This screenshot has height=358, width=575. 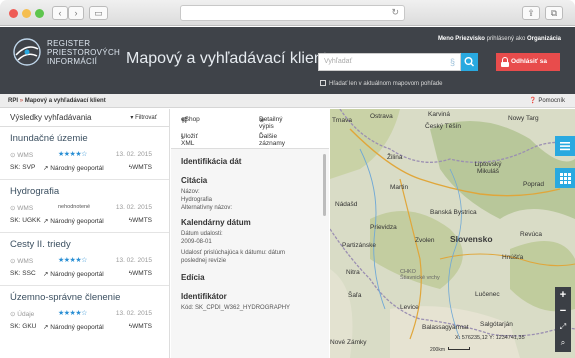 What do you see at coordinates (84, 118) in the screenshot?
I see `results-header: Výsledky vyhľadávania ▾ Filtrovať` at bounding box center [84, 118].